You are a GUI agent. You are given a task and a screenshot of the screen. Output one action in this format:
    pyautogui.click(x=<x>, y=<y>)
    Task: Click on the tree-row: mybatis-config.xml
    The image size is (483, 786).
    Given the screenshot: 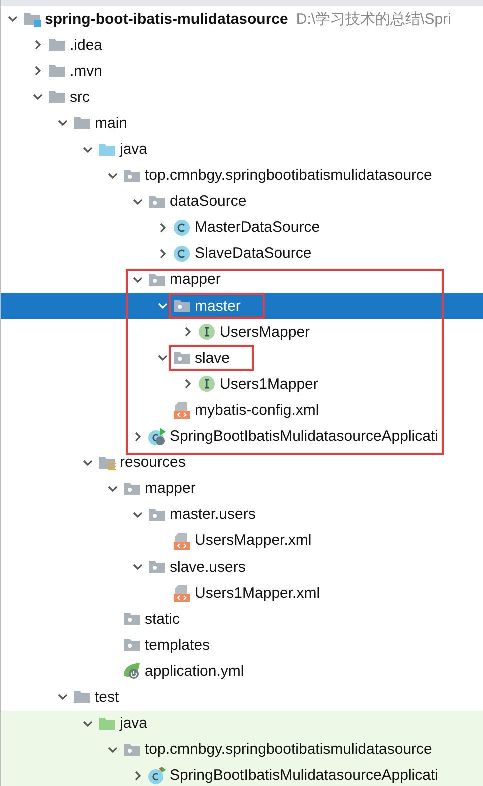 What is the action you would take?
    pyautogui.click(x=242, y=410)
    